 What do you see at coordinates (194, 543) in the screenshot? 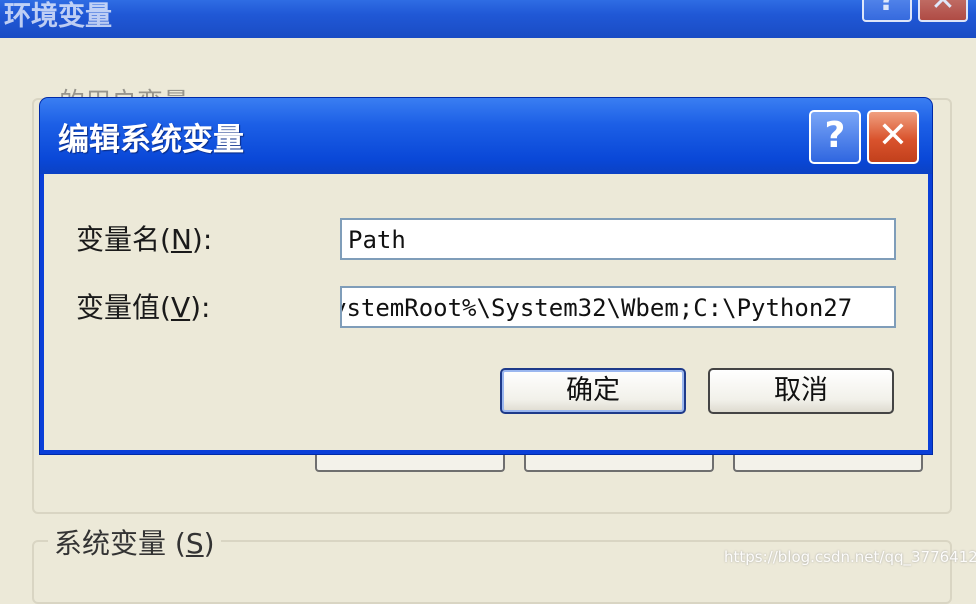
I see `system-variables-mnemonic: S` at bounding box center [194, 543].